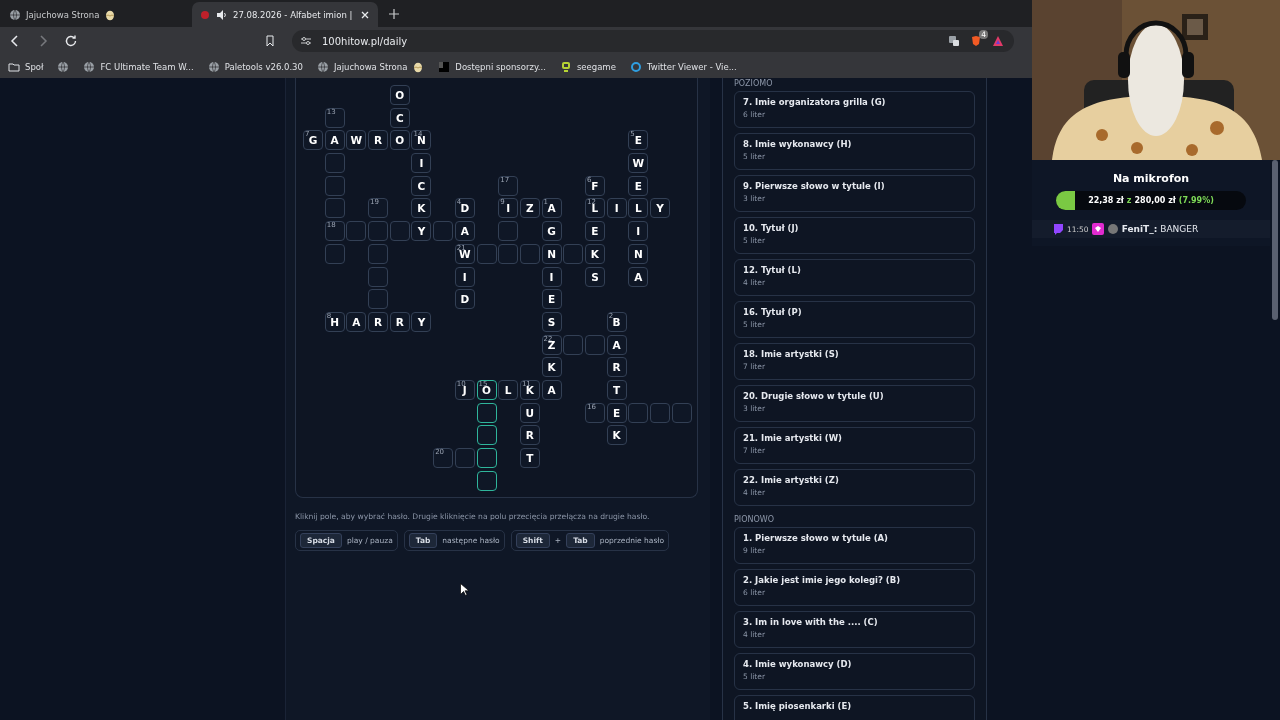  Describe the element at coordinates (313, 140) in the screenshot. I see `cell-letter: G` at that location.